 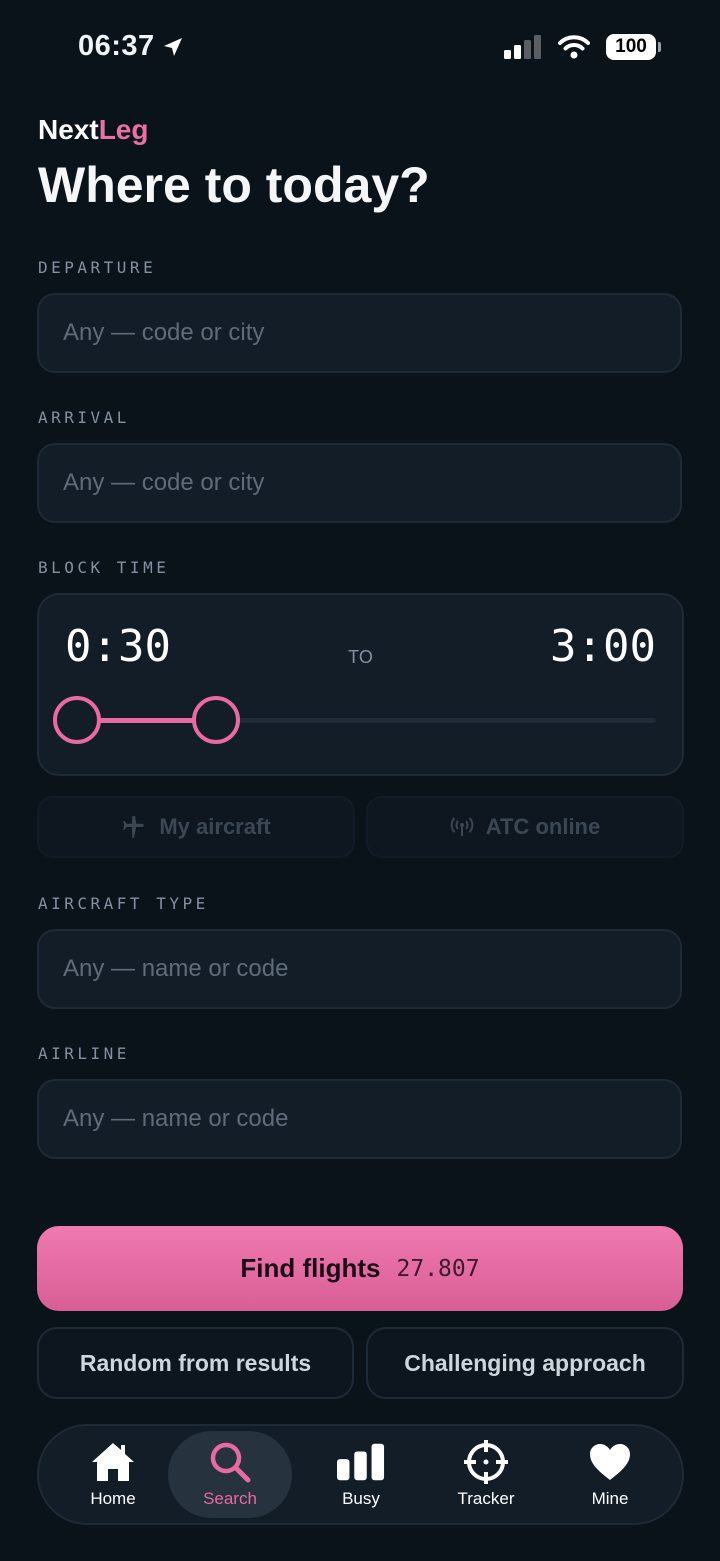 I want to click on tab-search-label: Search, so click(x=230, y=1498).